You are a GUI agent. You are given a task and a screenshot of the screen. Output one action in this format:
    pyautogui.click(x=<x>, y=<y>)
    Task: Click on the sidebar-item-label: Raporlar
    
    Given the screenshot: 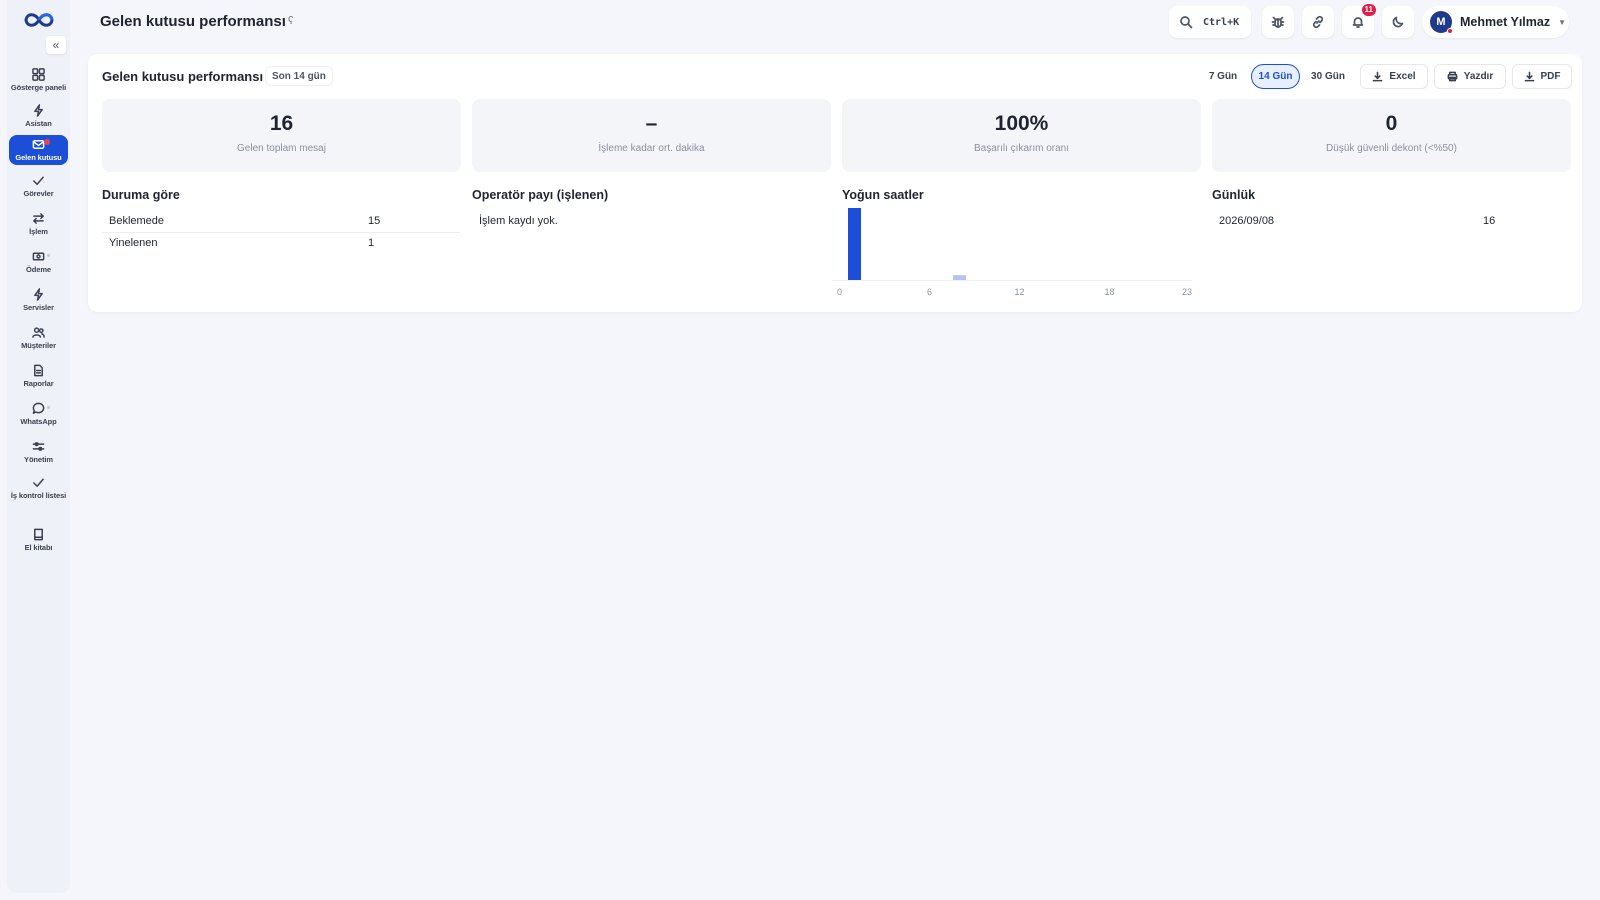 What is the action you would take?
    pyautogui.click(x=38, y=383)
    